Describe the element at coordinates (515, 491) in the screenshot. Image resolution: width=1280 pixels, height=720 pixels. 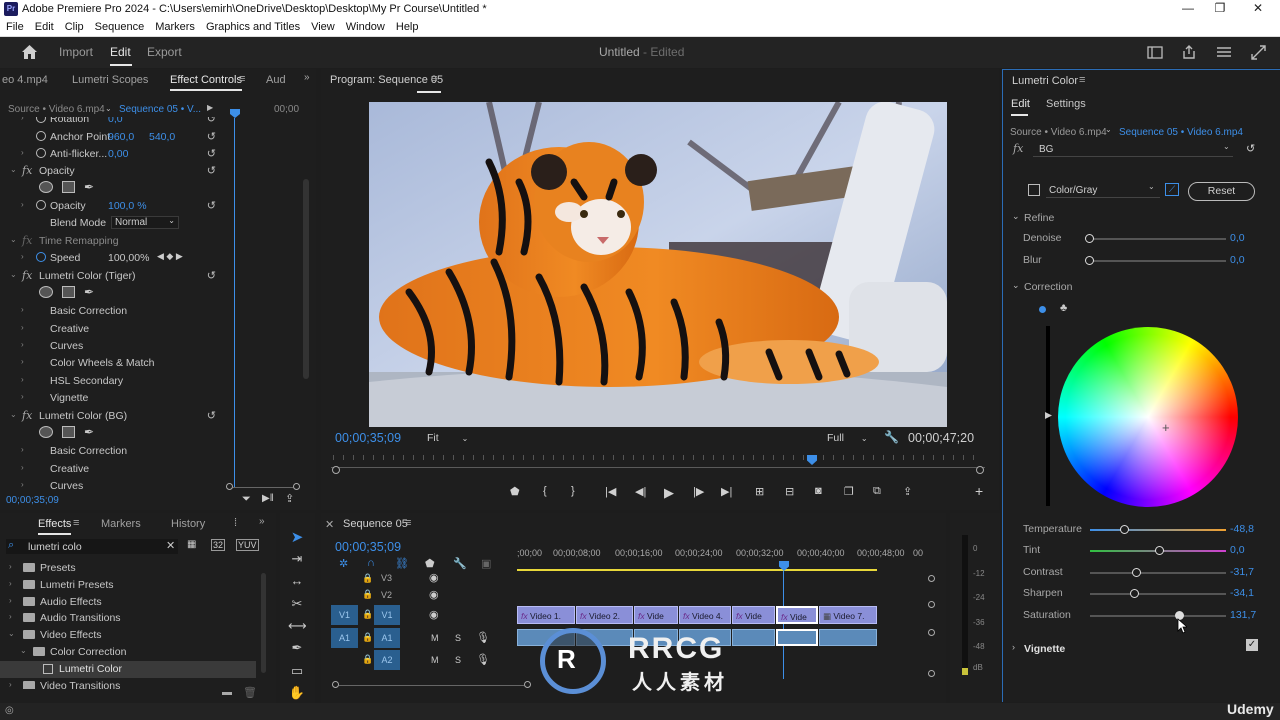
I see `add-marker-icon: ⬟` at that location.